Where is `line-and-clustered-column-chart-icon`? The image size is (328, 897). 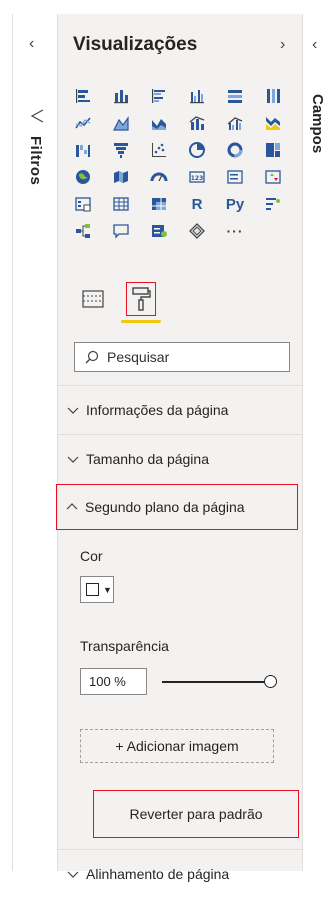 line-and-clustered-column-chart-icon is located at coordinates (235, 123).